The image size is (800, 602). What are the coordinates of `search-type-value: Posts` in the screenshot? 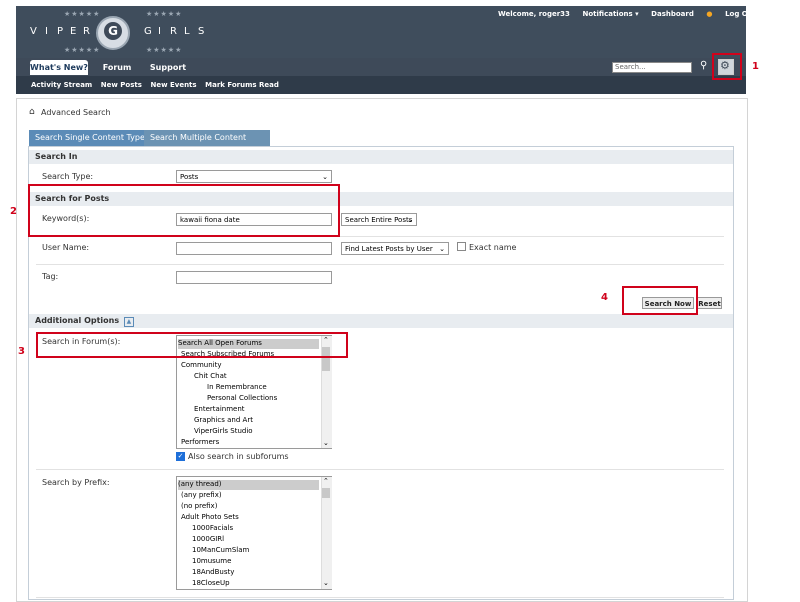 It's located at (189, 177).